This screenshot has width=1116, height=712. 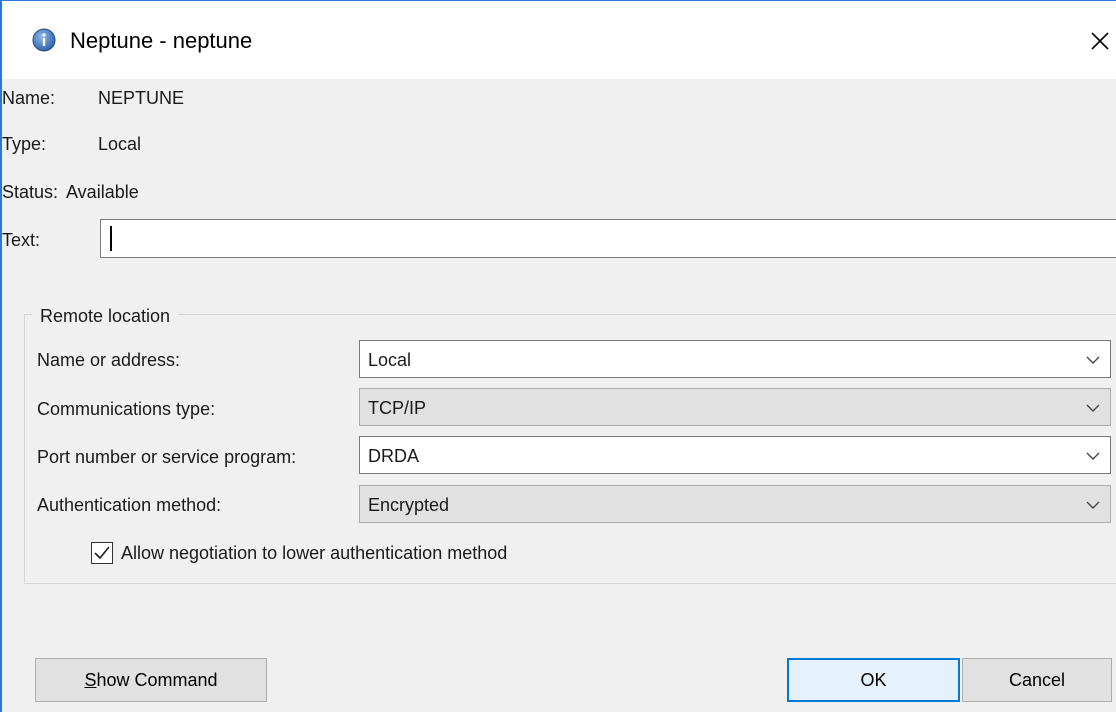 I want to click on allow-negotiation-checkbox, so click(x=102, y=553).